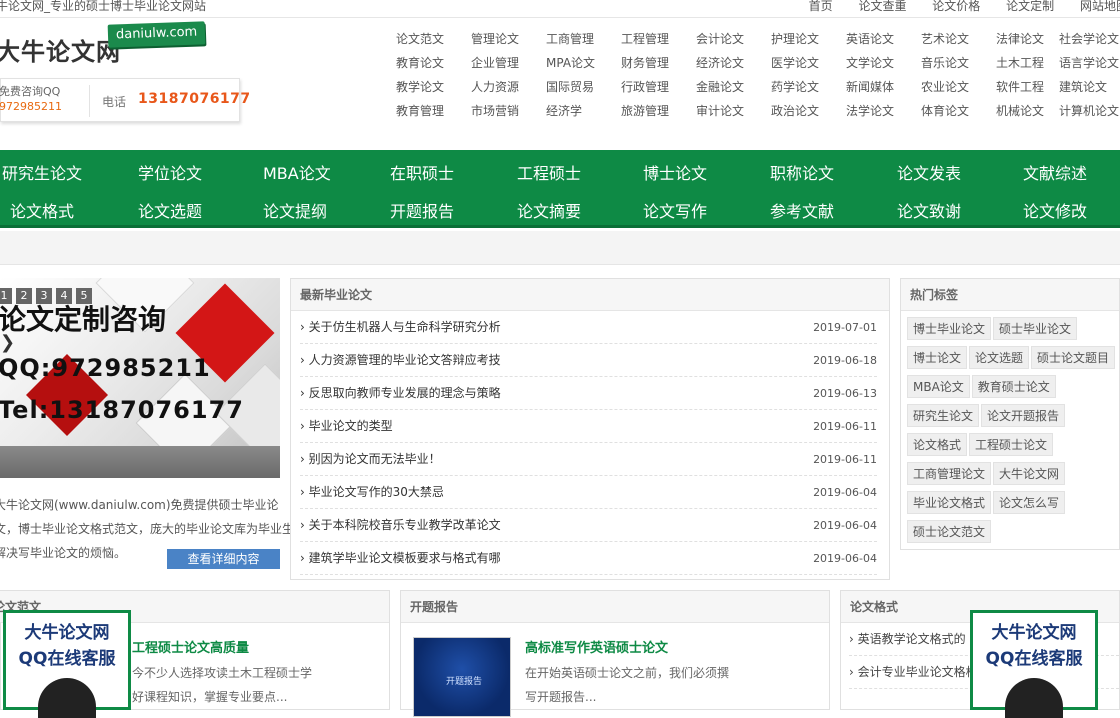  I want to click on category-link: 市场营销, so click(495, 110).